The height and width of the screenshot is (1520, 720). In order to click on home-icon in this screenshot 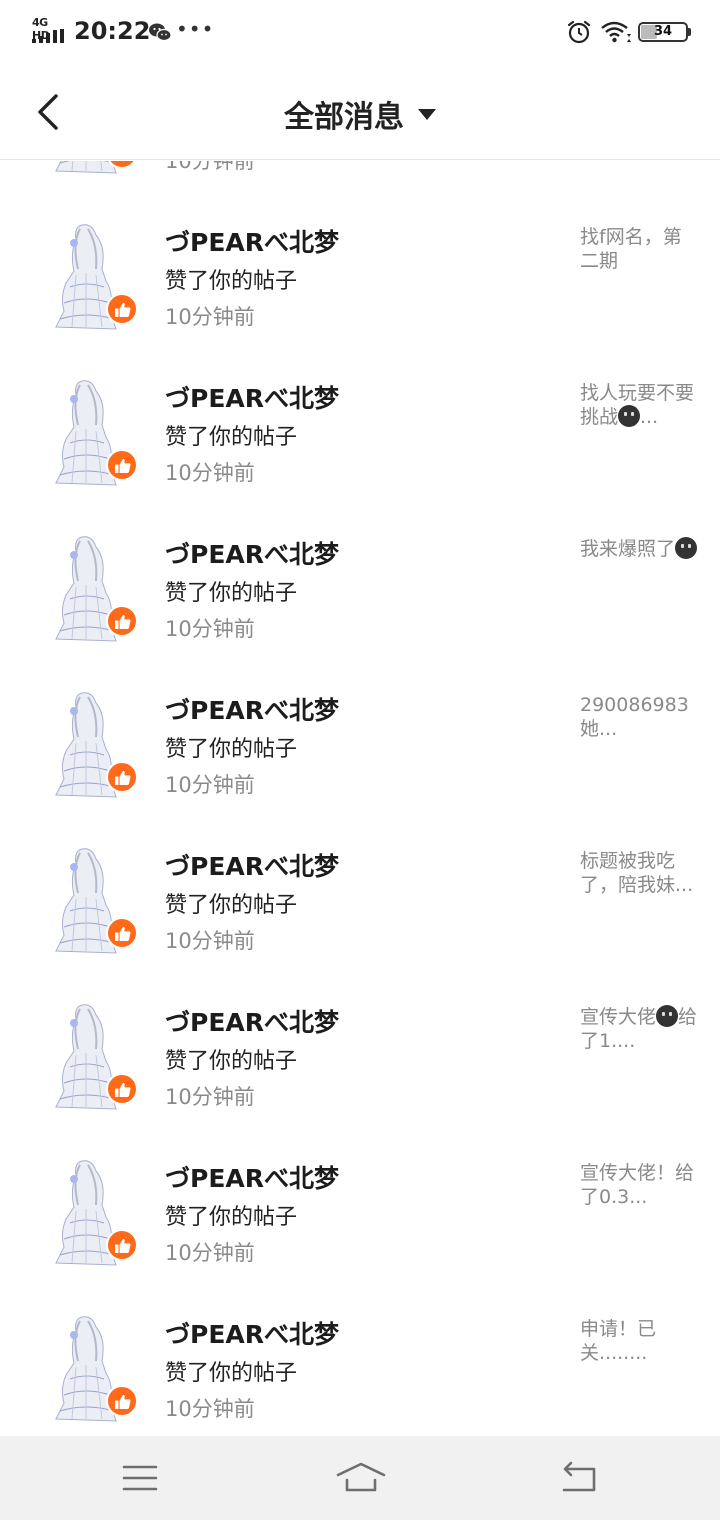, I will do `click(361, 1477)`.